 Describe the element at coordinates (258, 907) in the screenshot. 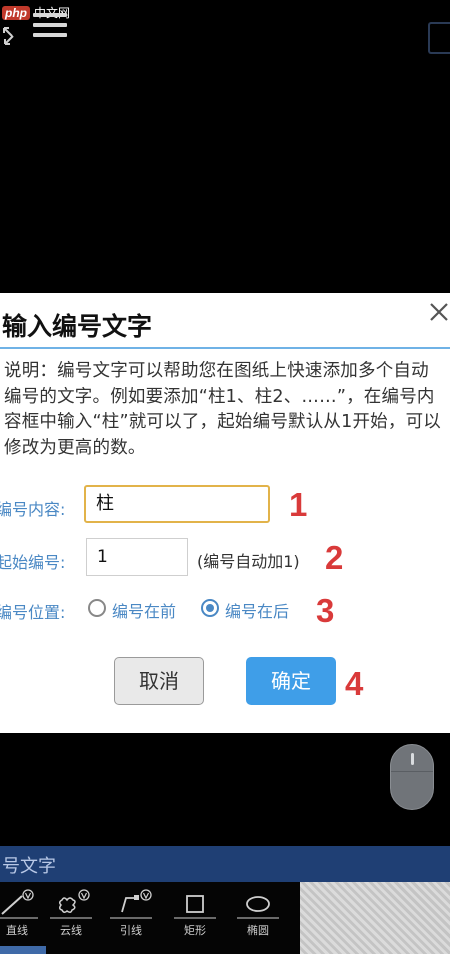

I see `ellipse-icon` at that location.